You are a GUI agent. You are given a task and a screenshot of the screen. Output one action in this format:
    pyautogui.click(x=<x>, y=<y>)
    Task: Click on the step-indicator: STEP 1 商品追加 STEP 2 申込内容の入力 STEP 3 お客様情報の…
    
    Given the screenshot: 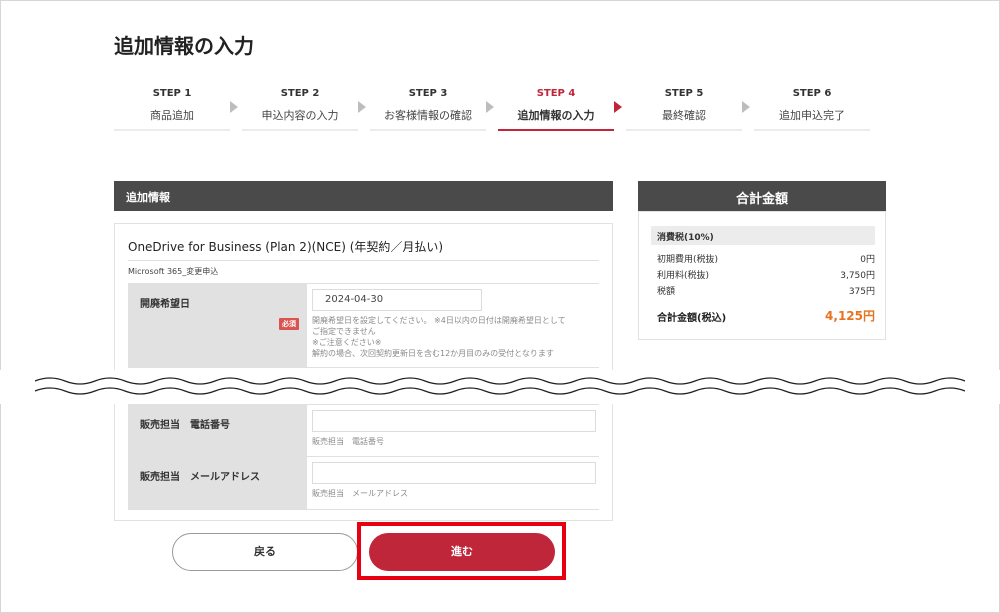 What is the action you would take?
    pyautogui.click(x=500, y=109)
    